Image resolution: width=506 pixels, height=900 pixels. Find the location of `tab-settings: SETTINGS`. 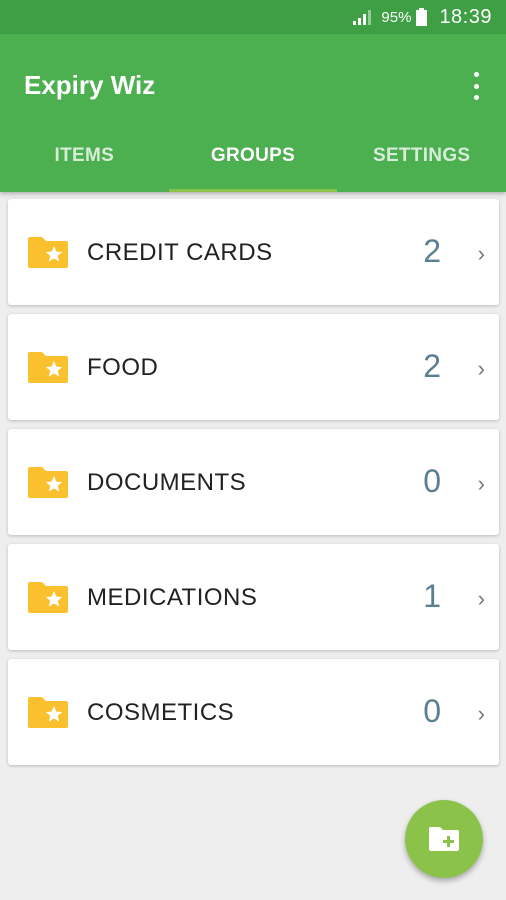

tab-settings: SETTINGS is located at coordinates (421, 163).